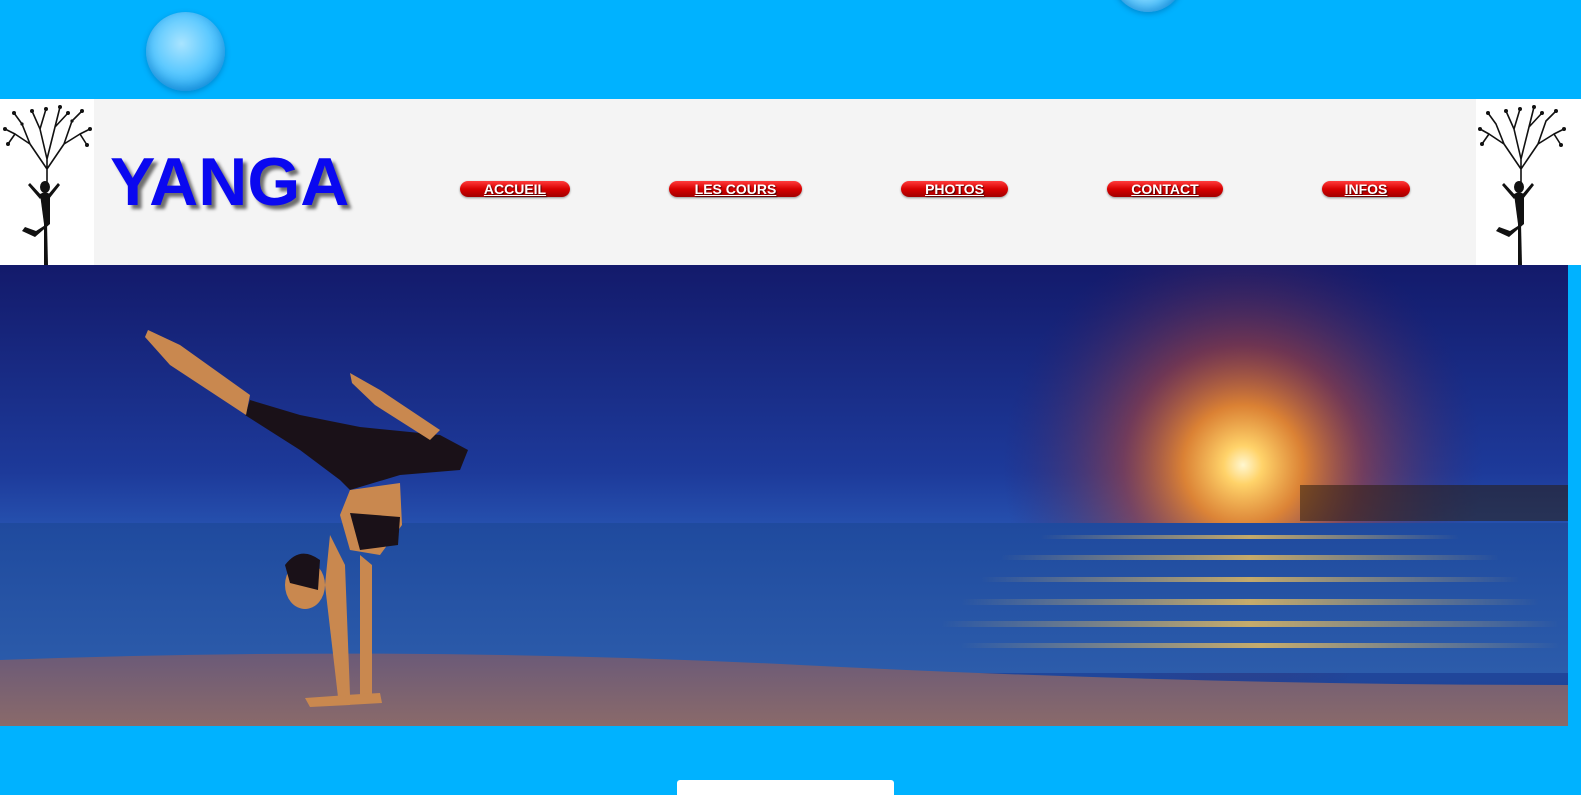 The height and width of the screenshot is (795, 1581). What do you see at coordinates (954, 189) in the screenshot?
I see `nav-photos-button: PHOTOS` at bounding box center [954, 189].